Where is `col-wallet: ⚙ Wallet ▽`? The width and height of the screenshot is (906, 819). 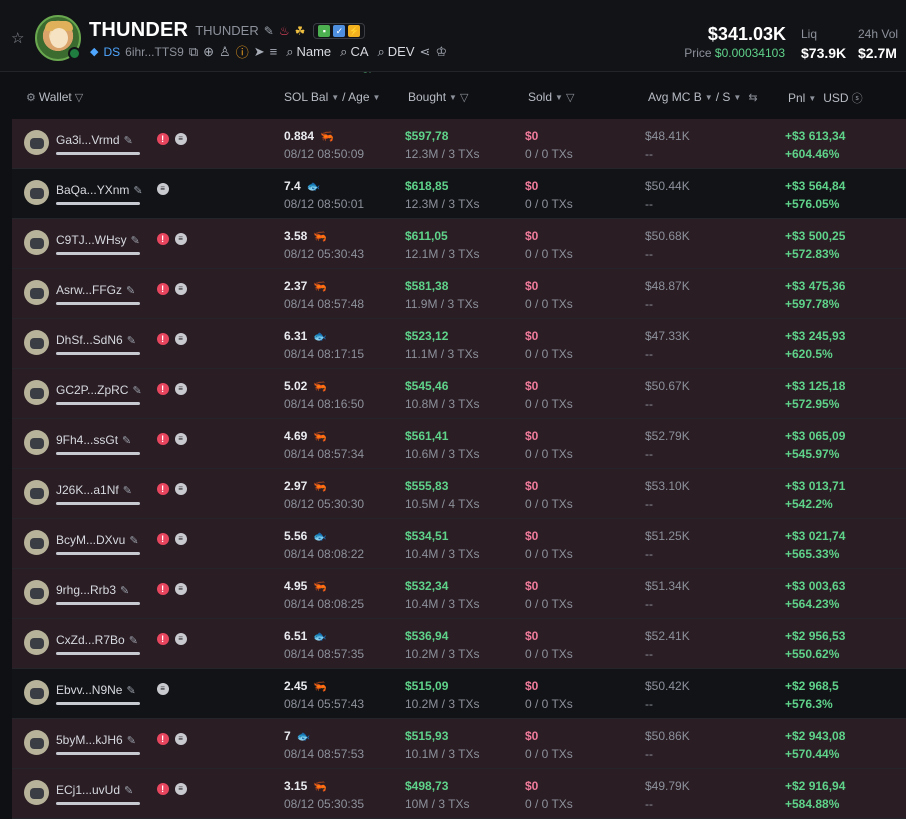 col-wallet: ⚙ Wallet ▽ is located at coordinates (54, 97).